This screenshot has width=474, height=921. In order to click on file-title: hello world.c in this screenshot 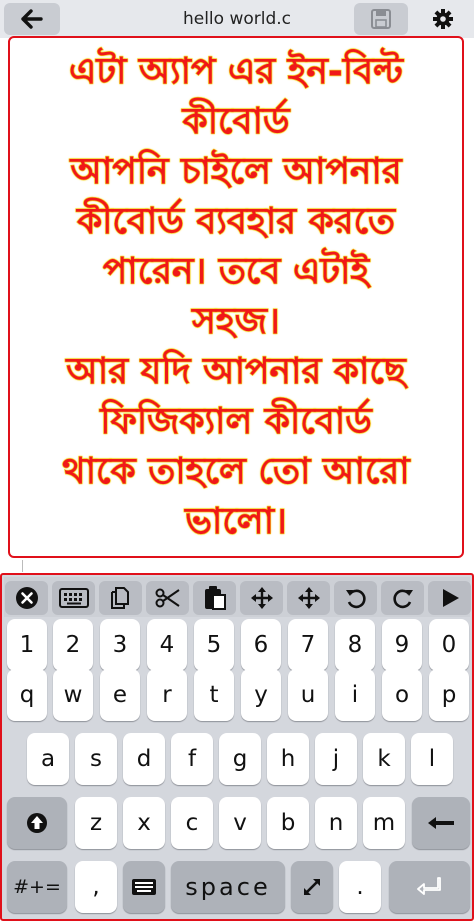, I will do `click(237, 19)`.